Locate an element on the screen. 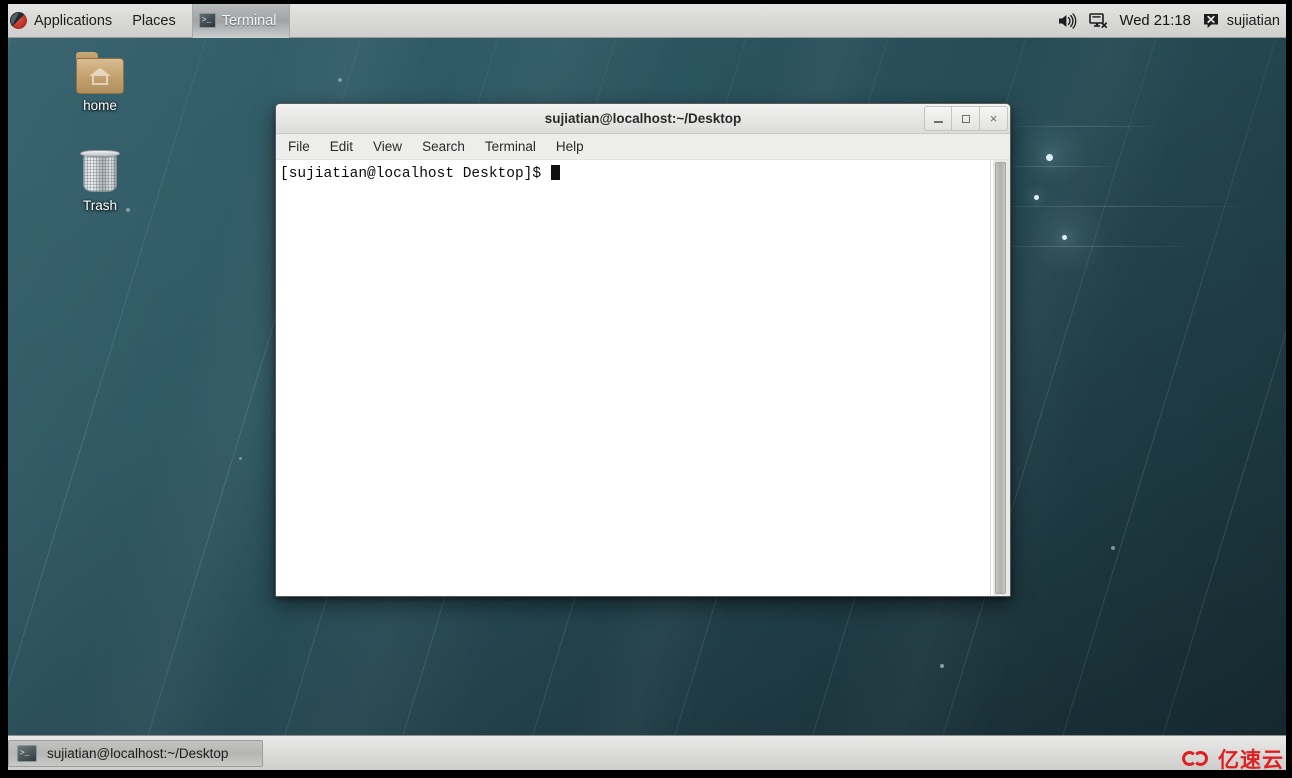 Image resolution: width=1292 pixels, height=778 pixels. terminal-cursor is located at coordinates (555, 172).